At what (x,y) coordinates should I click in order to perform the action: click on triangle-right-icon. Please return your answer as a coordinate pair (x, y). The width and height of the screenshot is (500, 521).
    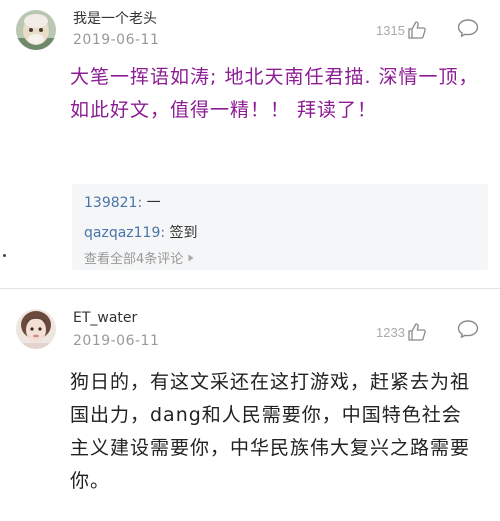
    Looking at the image, I should click on (191, 258).